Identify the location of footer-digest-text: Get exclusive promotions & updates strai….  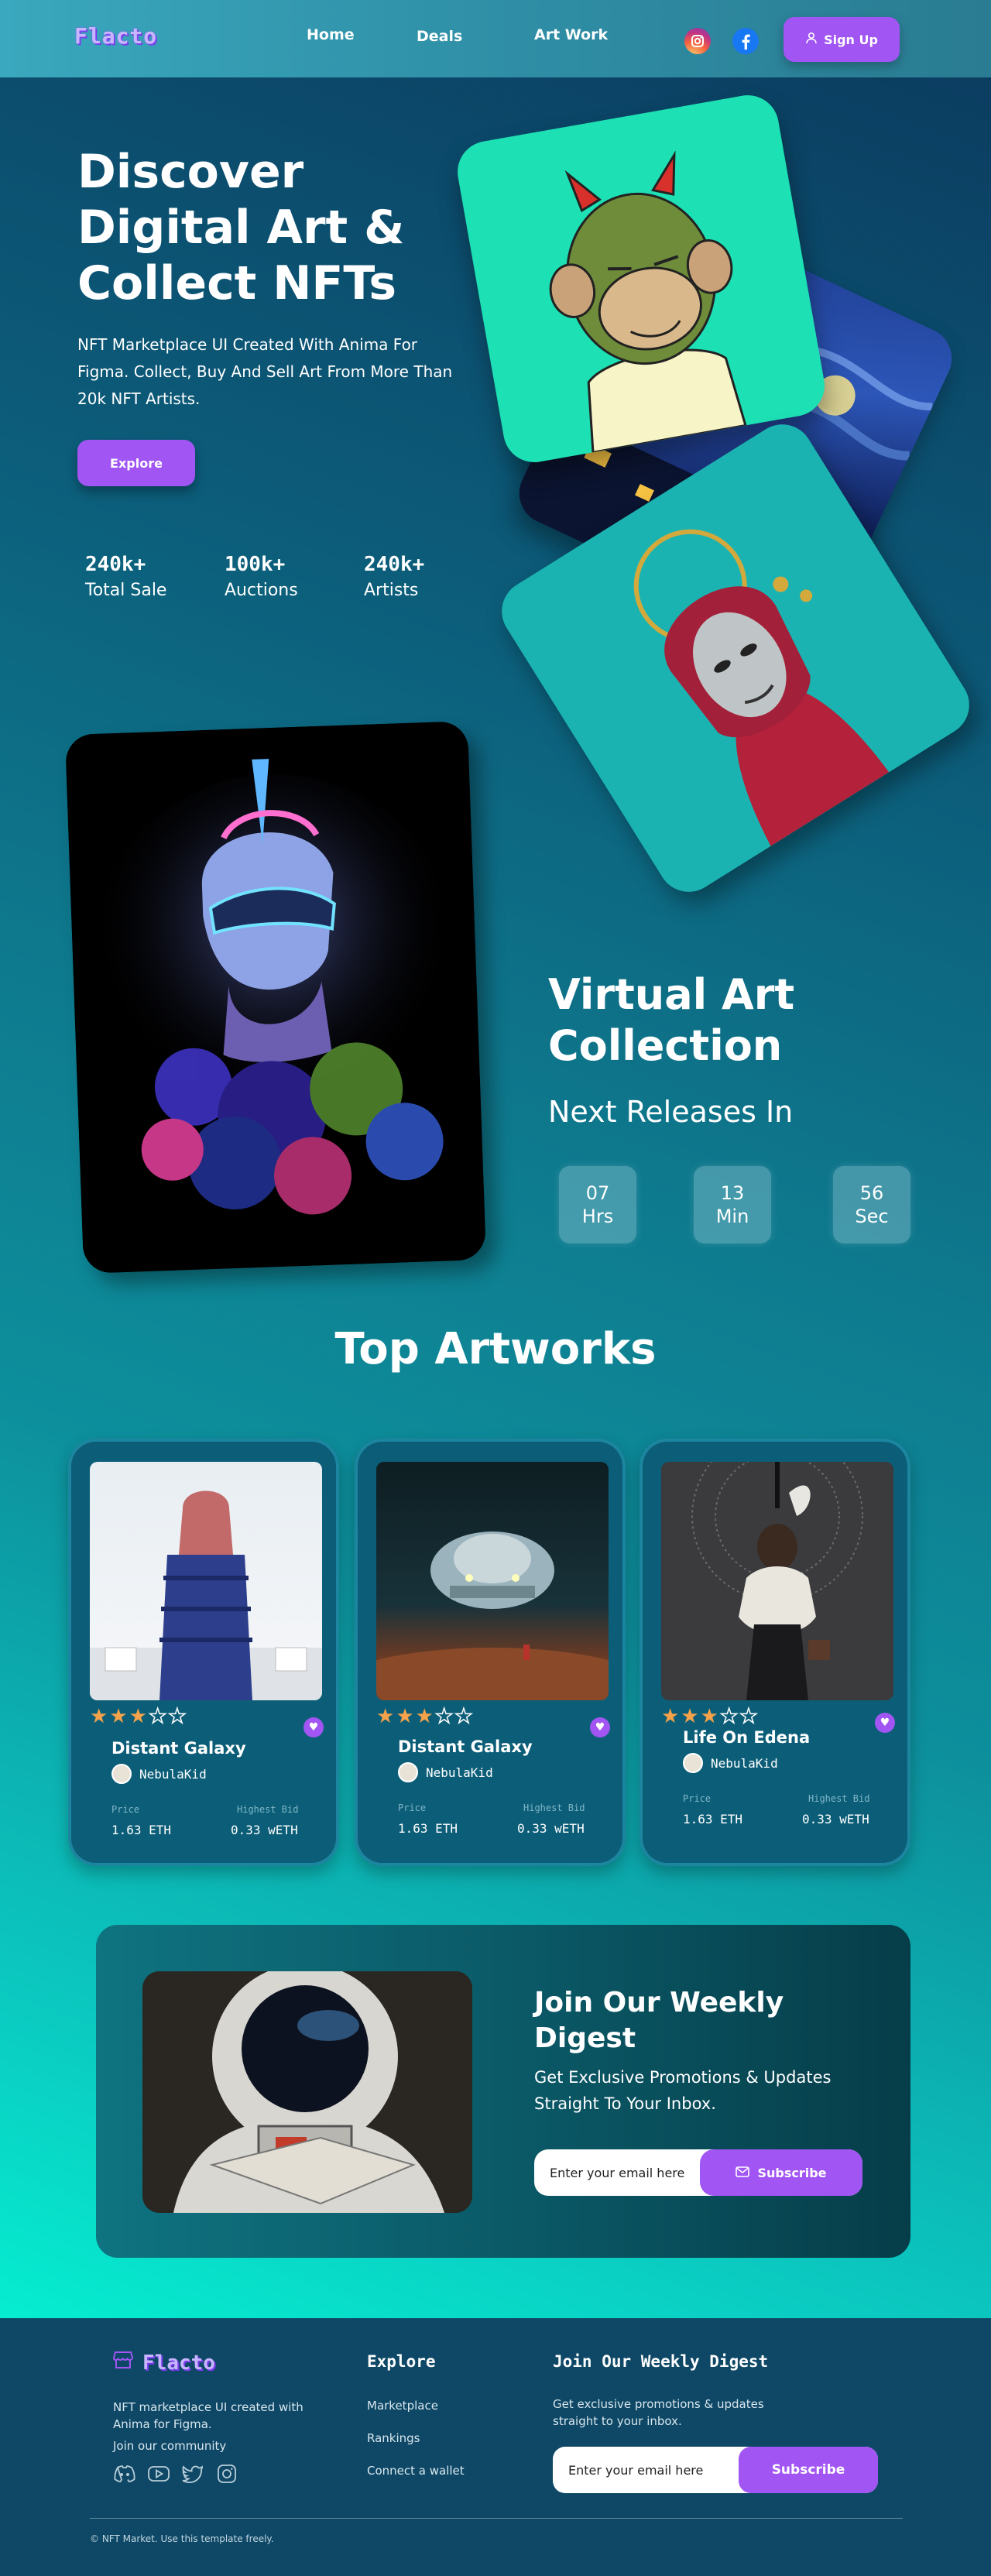
(658, 2412).